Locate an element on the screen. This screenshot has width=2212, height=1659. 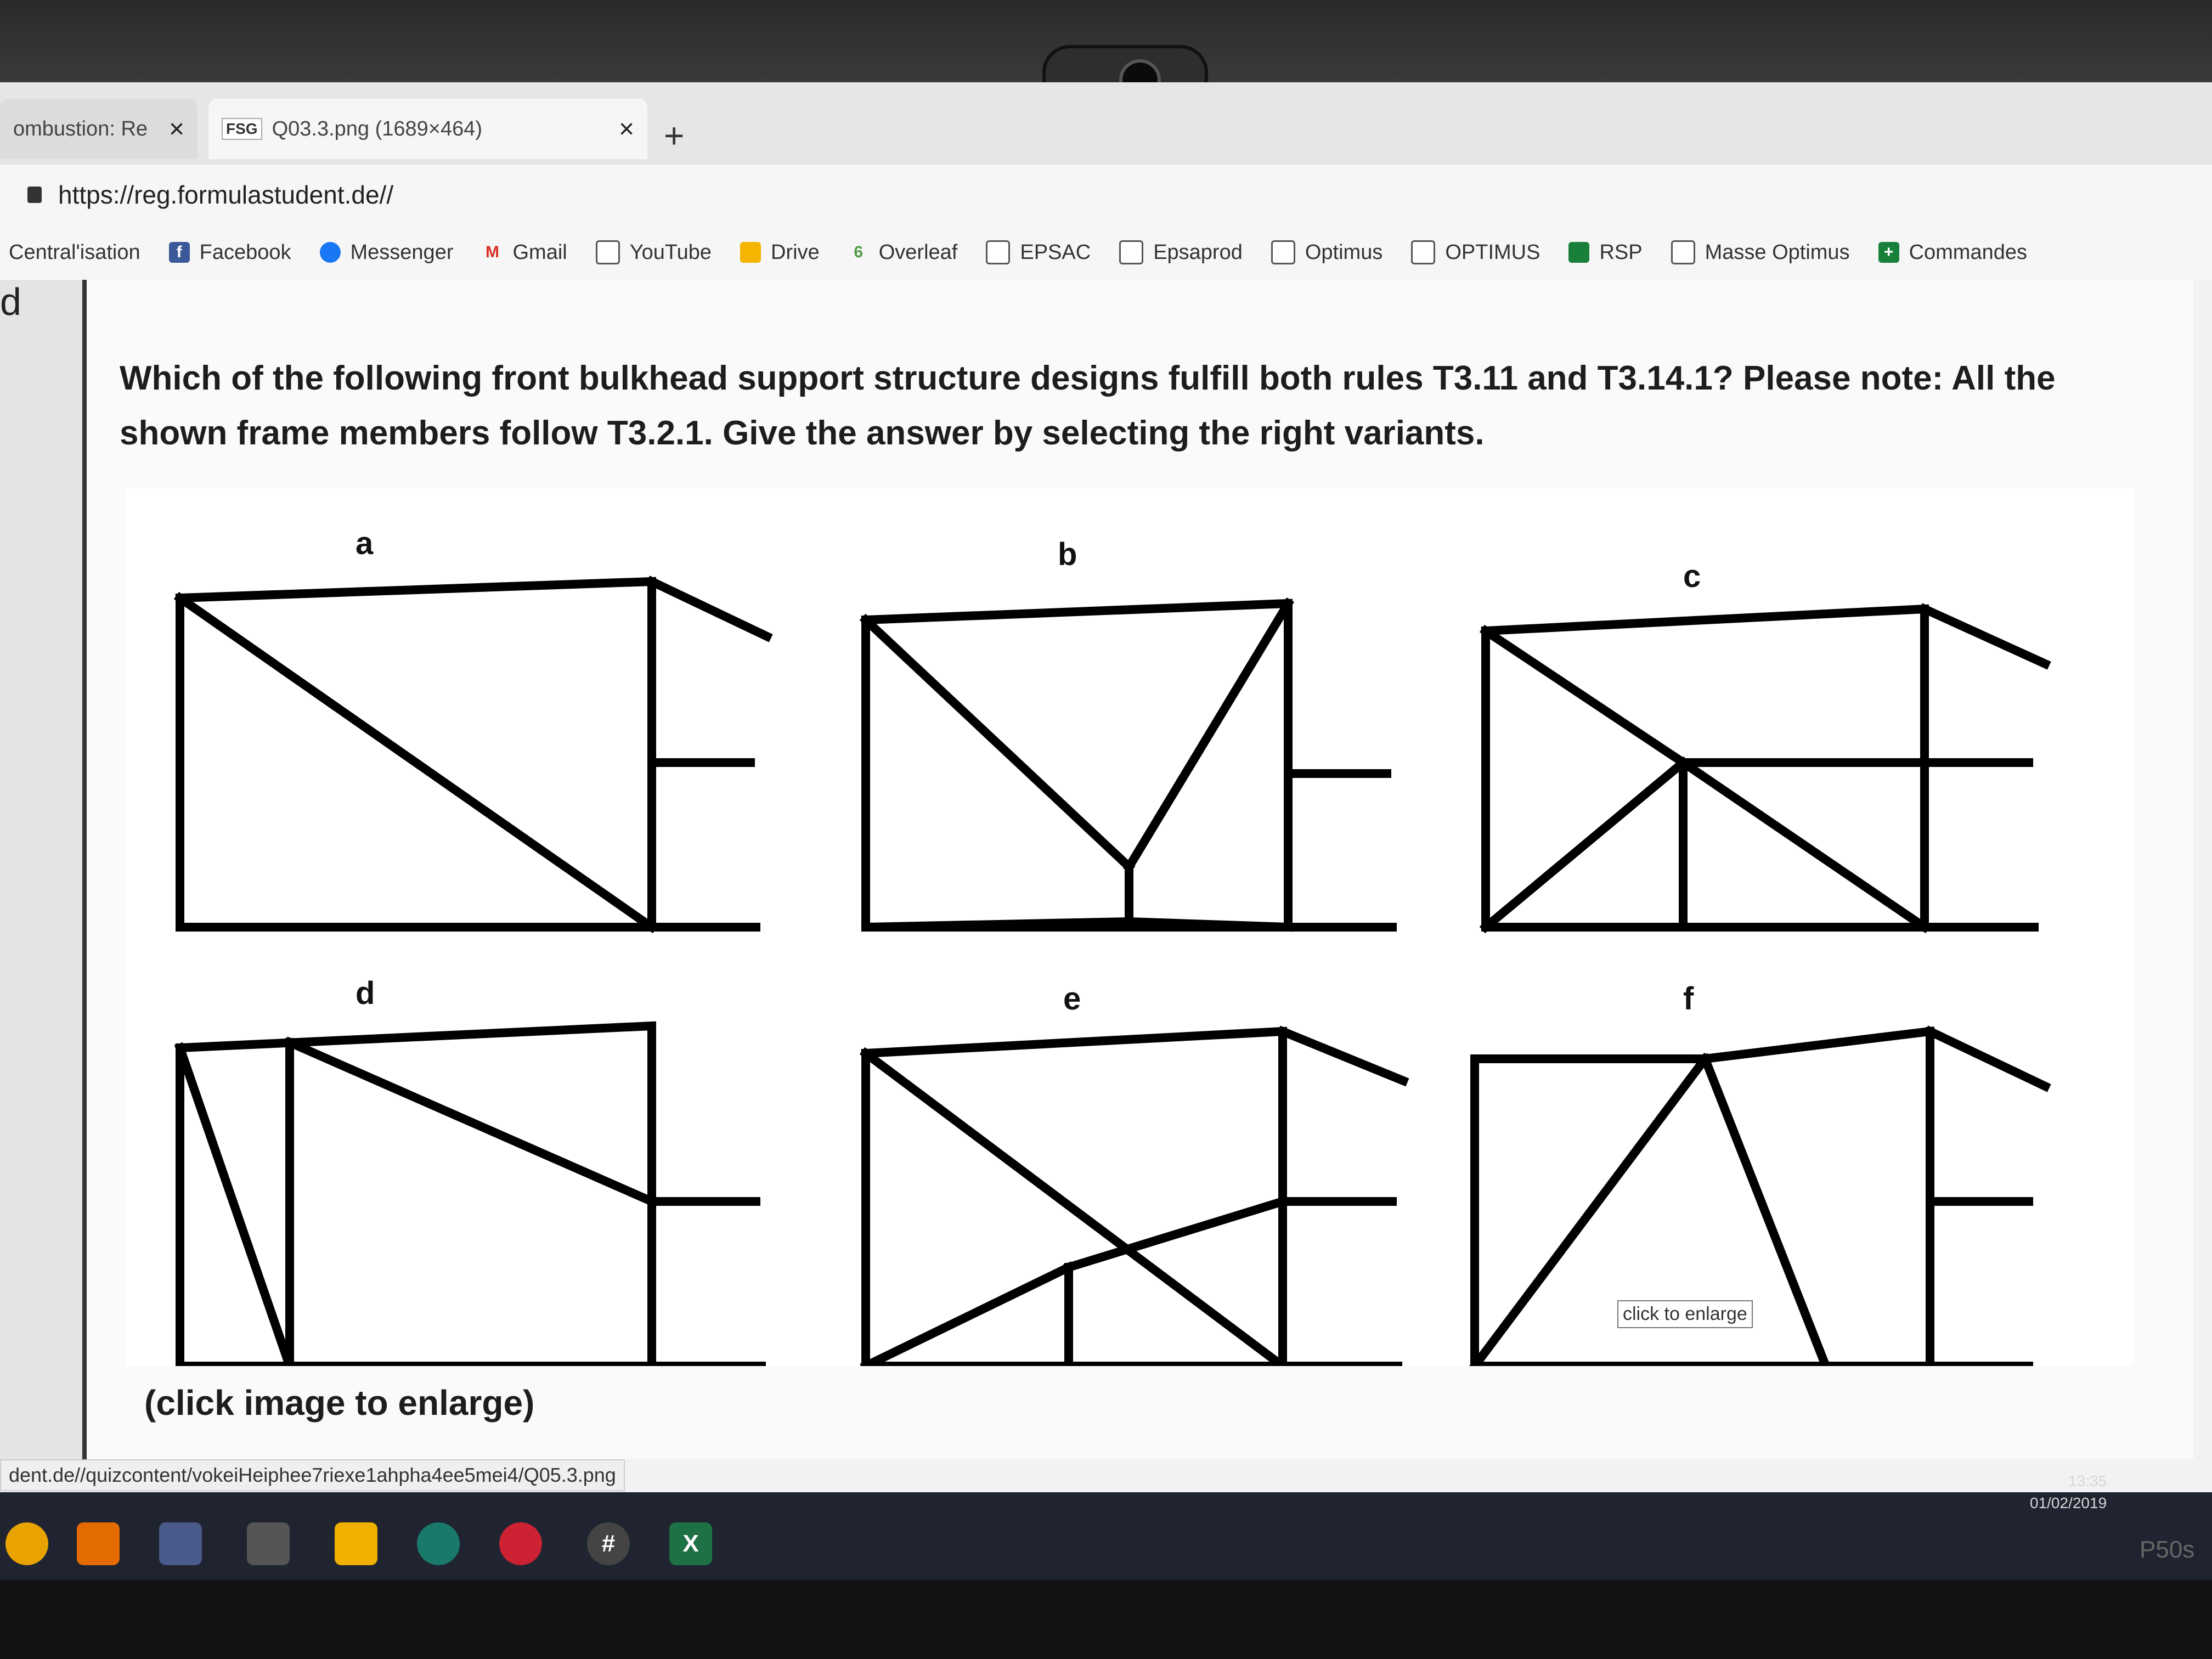
frame-b is located at coordinates (1128, 764).